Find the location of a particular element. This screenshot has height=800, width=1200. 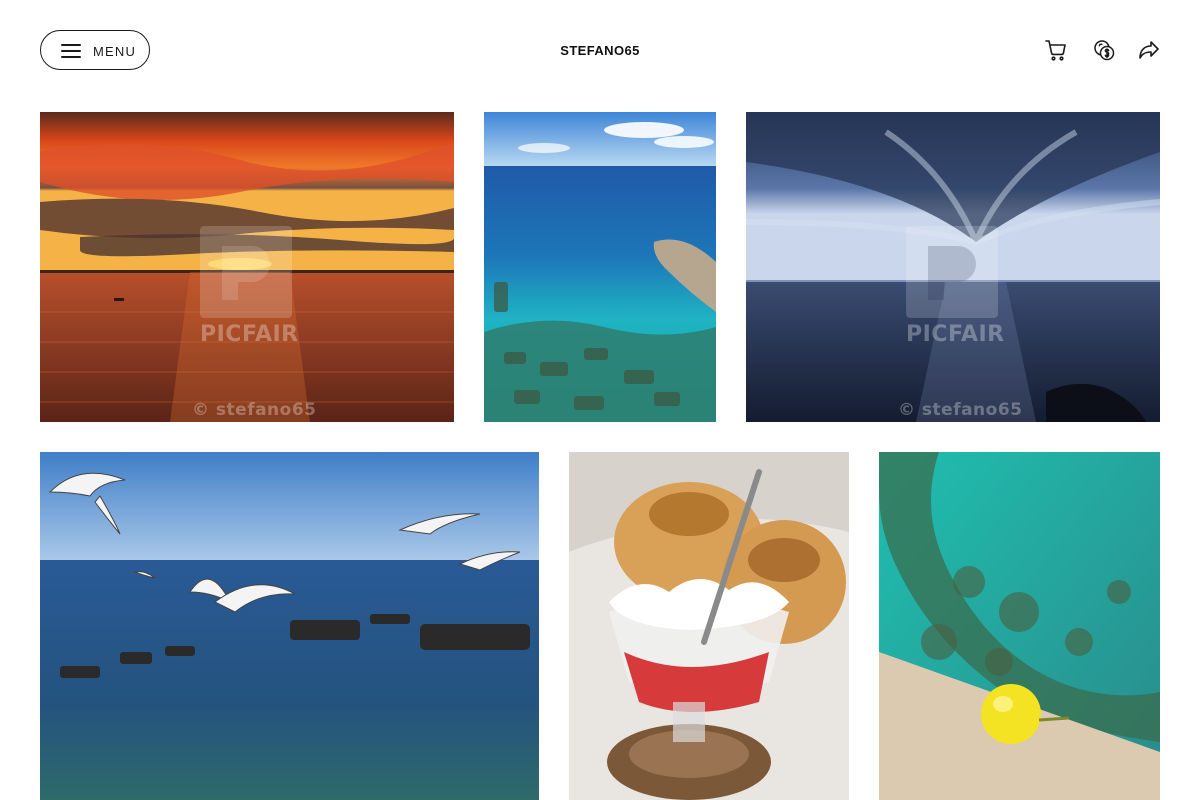

site-header: MENU STEFANO65 is located at coordinates (600, 51).